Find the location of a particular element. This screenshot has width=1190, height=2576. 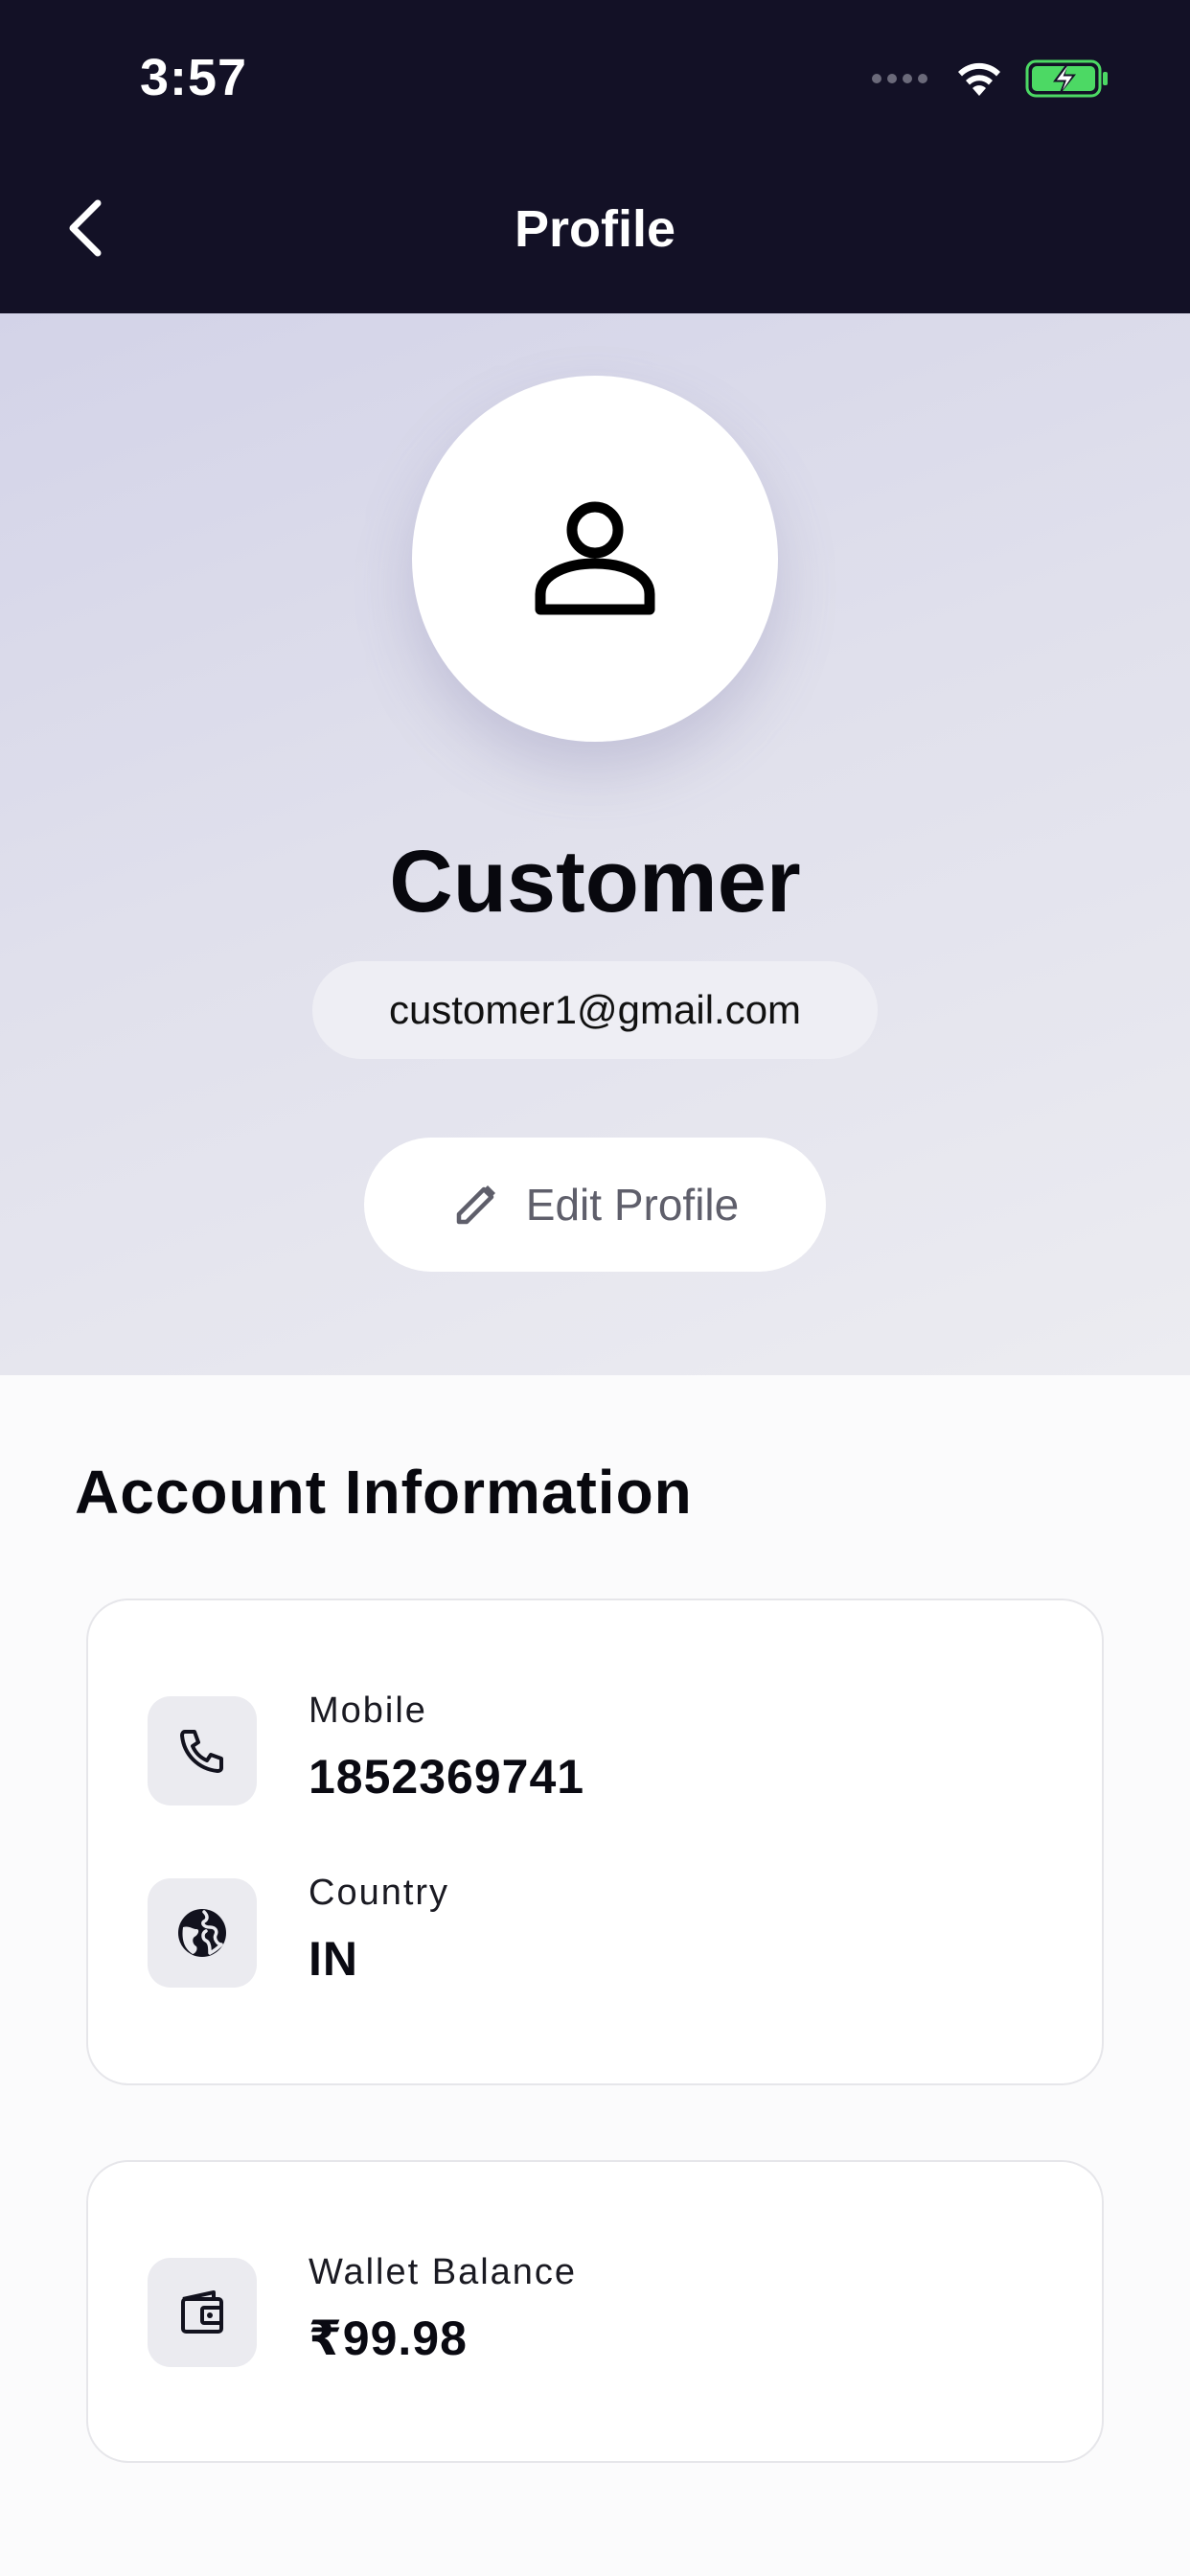

cellular-signal-icon is located at coordinates (900, 78).